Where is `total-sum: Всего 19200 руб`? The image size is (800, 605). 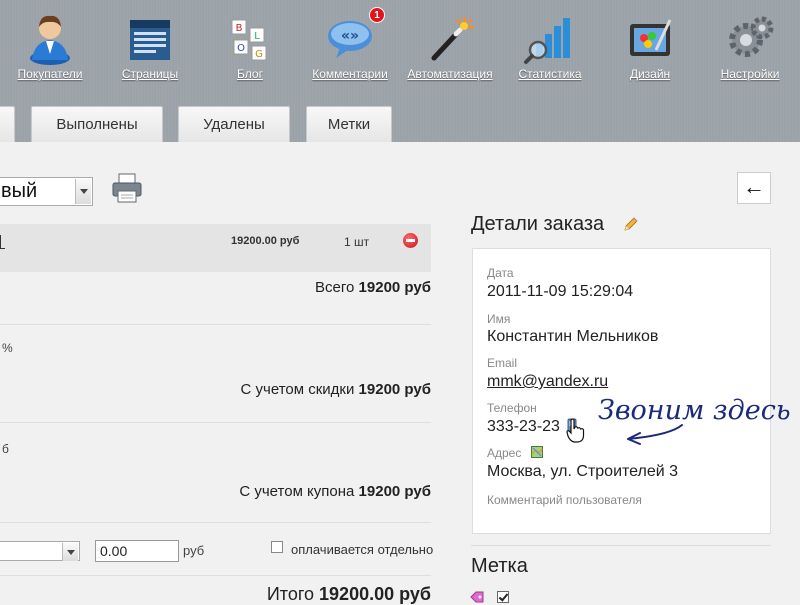
total-sum: Всего 19200 руб is located at coordinates (373, 287).